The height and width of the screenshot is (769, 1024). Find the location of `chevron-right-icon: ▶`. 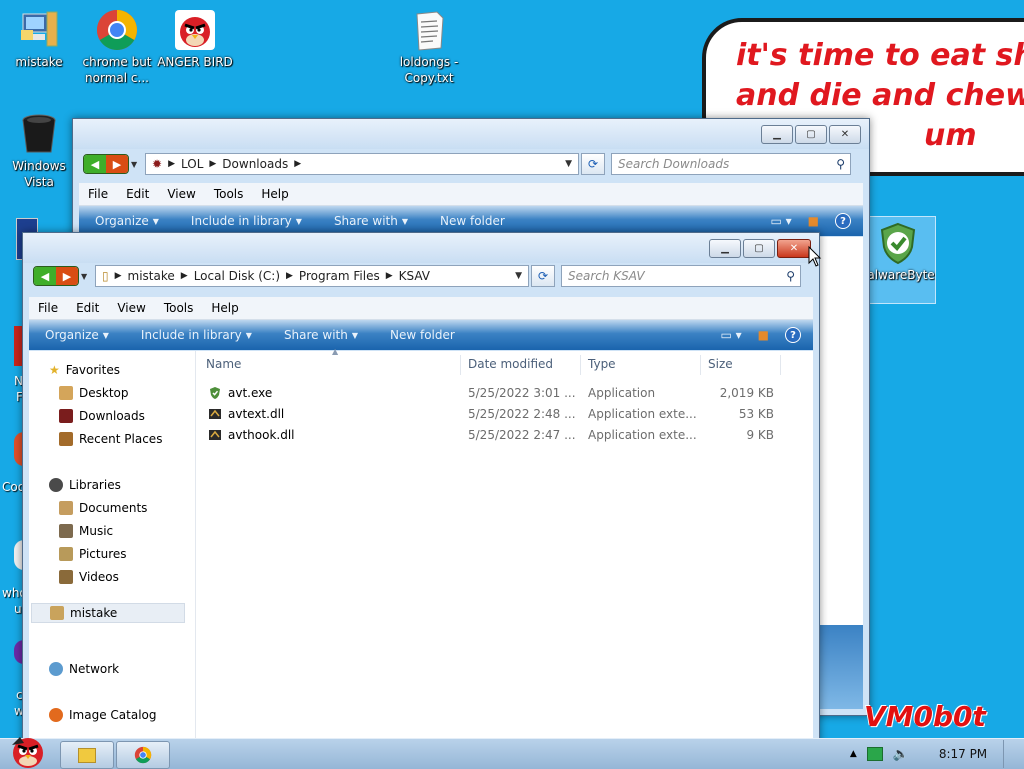

chevron-right-icon: ▶ is located at coordinates (289, 276).